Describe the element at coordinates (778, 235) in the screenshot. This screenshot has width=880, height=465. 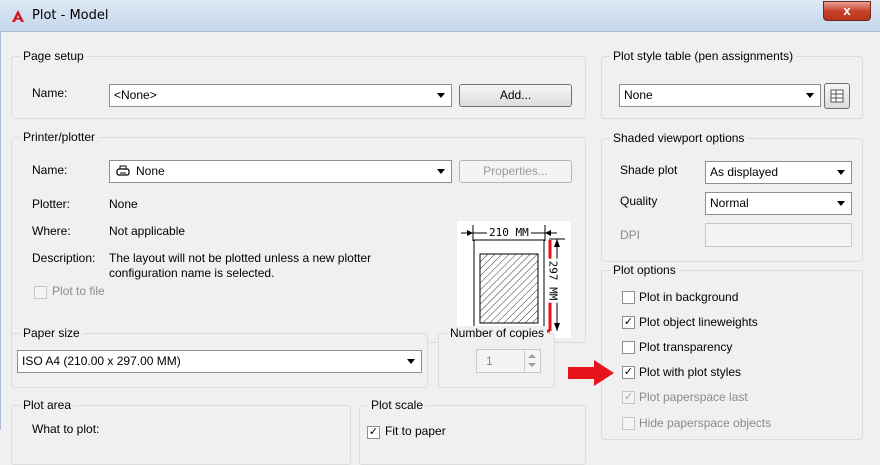
I see `dpi-input` at that location.